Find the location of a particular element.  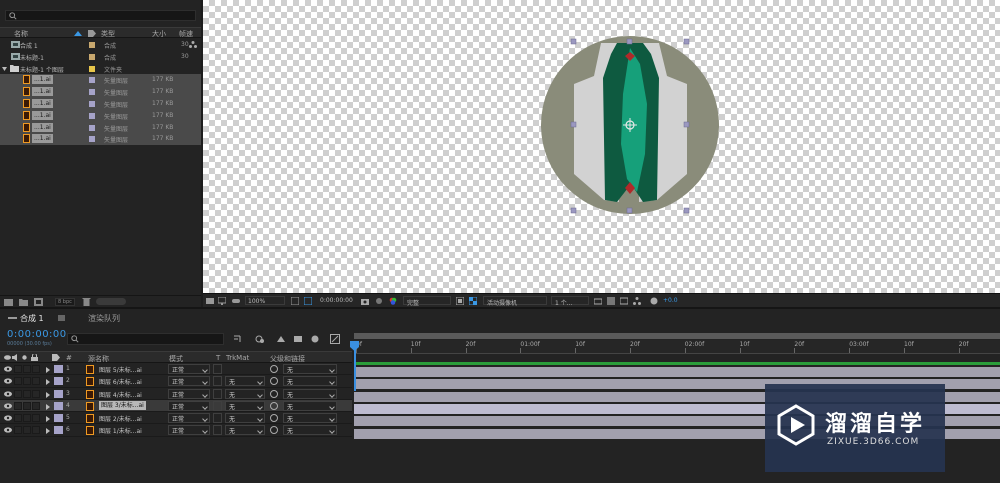

new-composition-icon is located at coordinates (38, 302).